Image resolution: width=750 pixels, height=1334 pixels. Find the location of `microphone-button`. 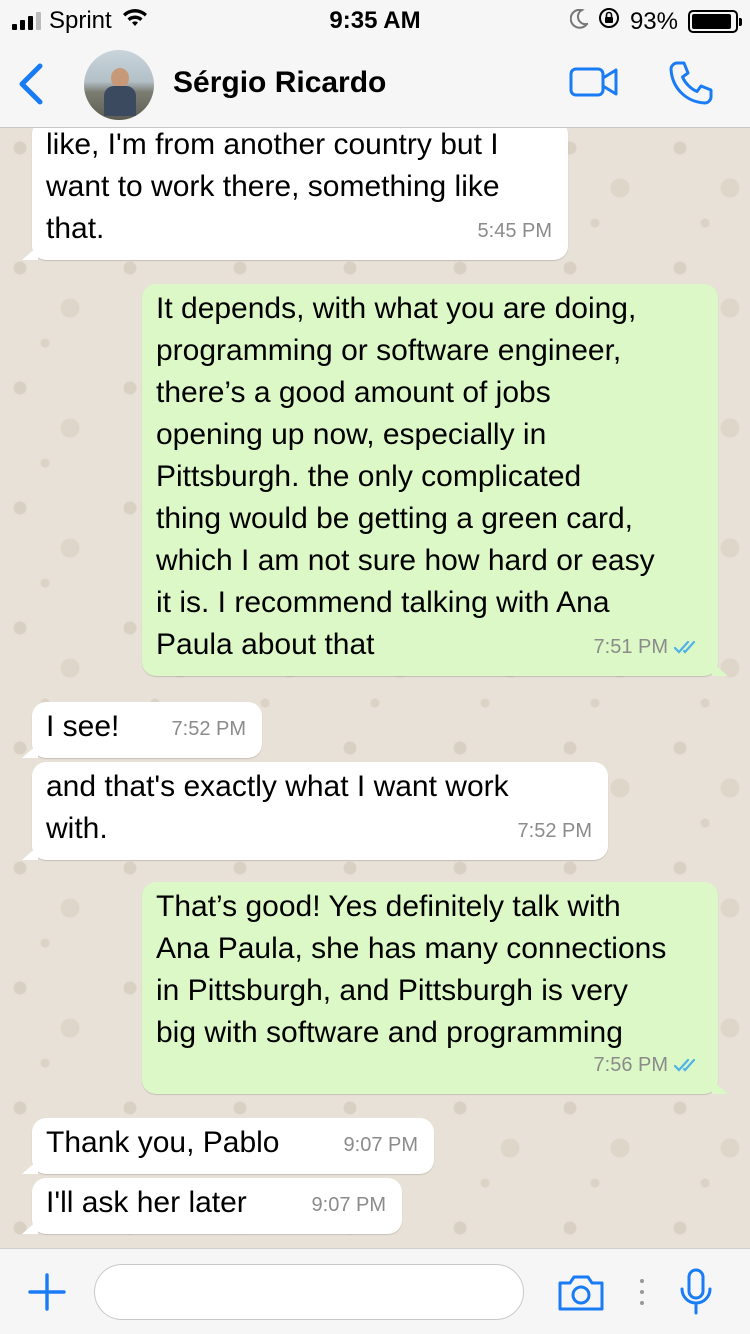

microphone-button is located at coordinates (696, 1294).